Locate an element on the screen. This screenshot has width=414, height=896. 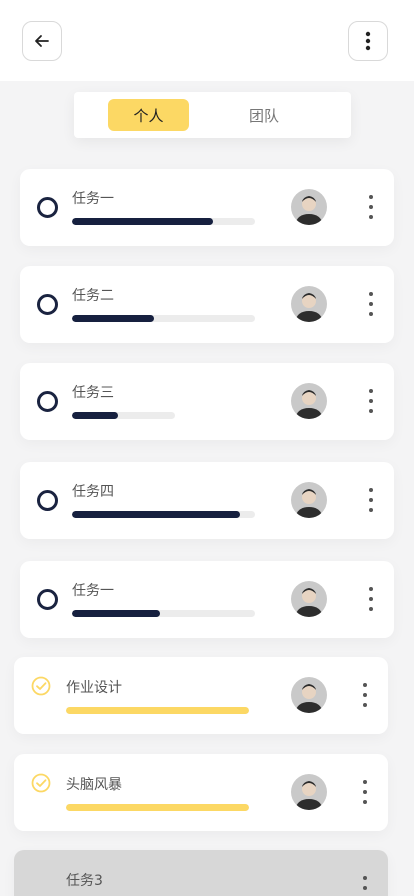
tab-team: 团队 is located at coordinates (264, 115).